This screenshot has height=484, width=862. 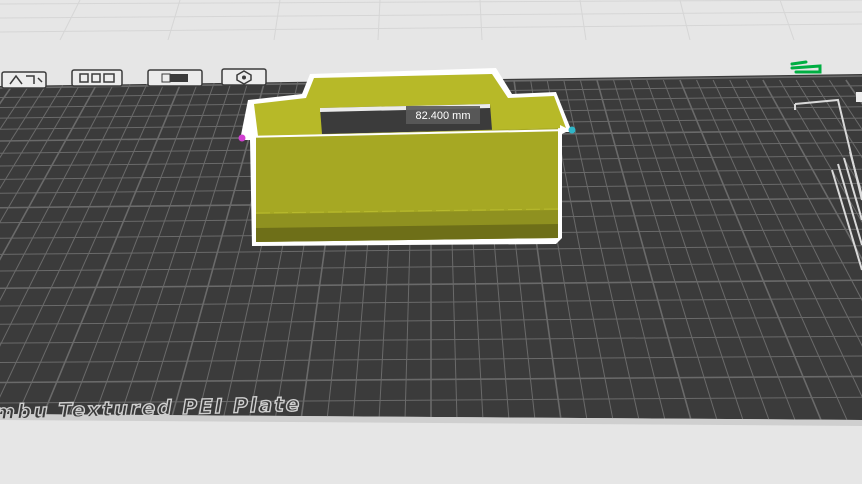 I want to click on settings-icon, so click(x=244, y=77).